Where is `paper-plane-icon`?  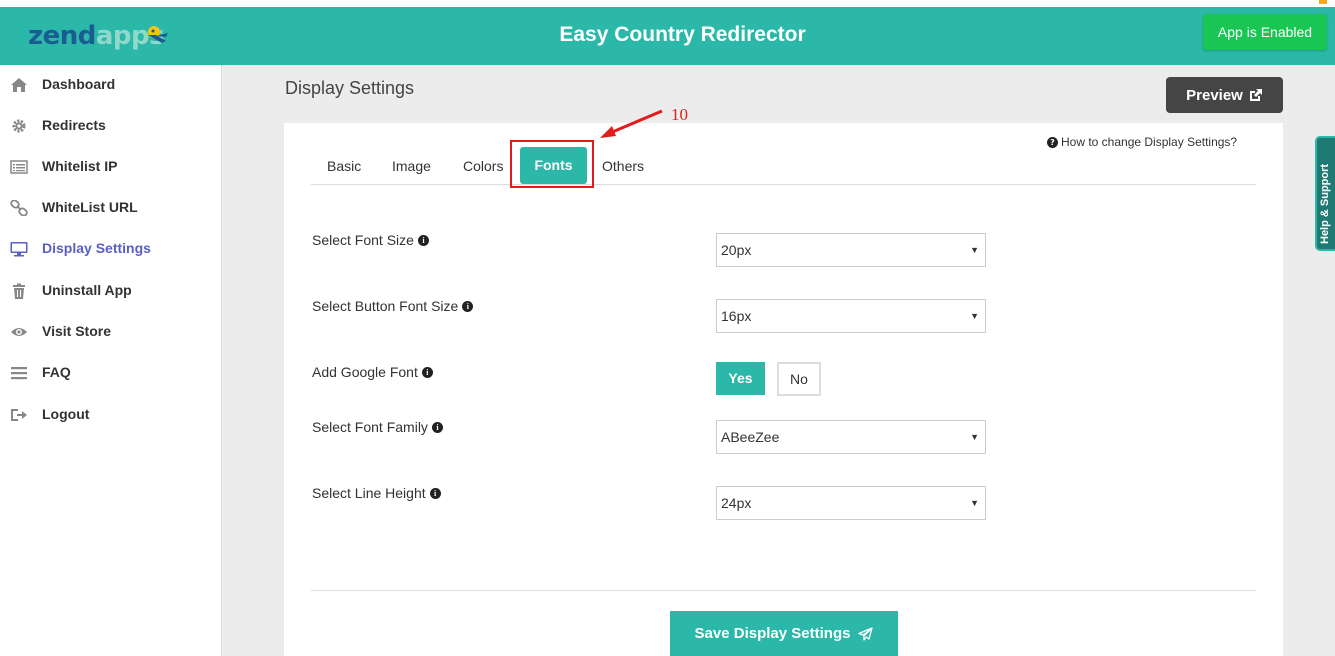
paper-plane-icon is located at coordinates (866, 633).